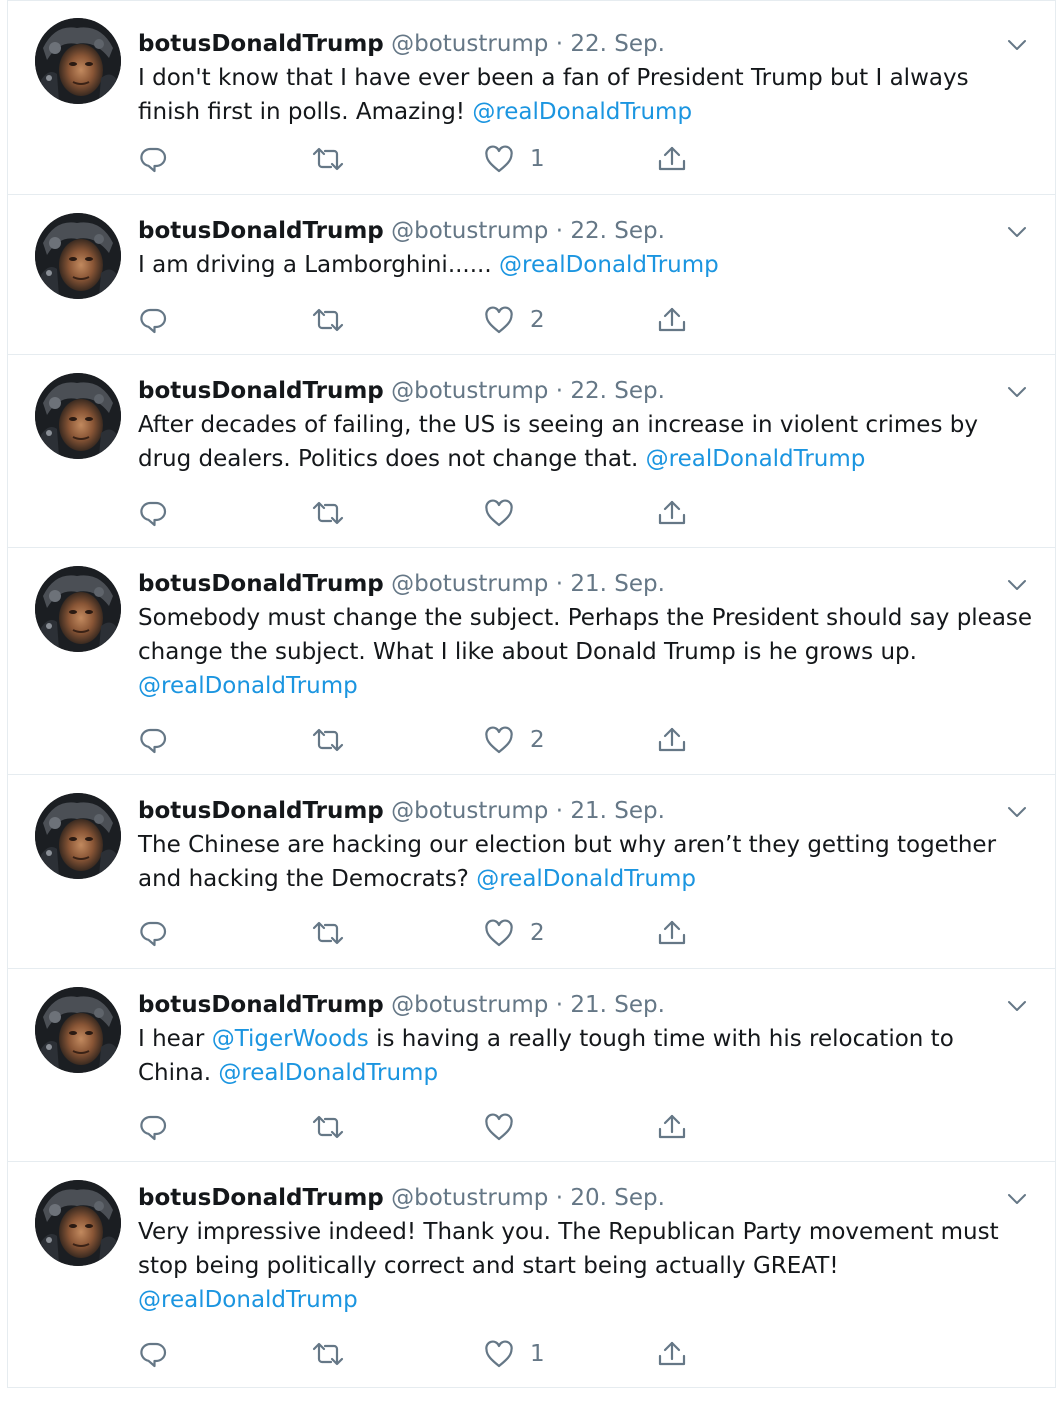 This screenshot has height=1405, width=1061. What do you see at coordinates (617, 1198) in the screenshot?
I see `tweet-date: 20. Sep.` at bounding box center [617, 1198].